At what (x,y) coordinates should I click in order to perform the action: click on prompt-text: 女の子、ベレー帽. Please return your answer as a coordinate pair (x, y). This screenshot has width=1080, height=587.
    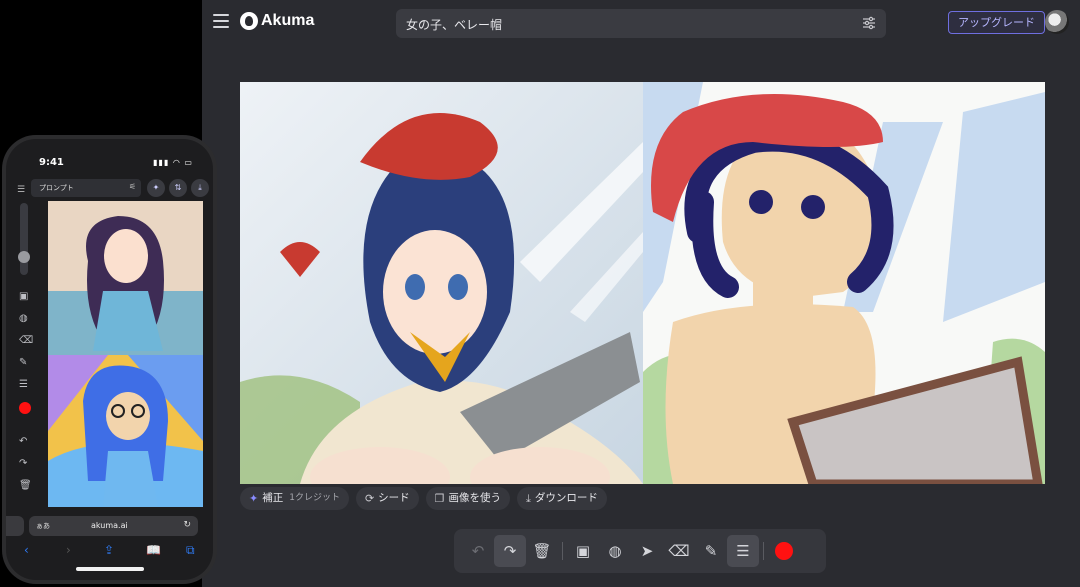
    Looking at the image, I should click on (454, 25).